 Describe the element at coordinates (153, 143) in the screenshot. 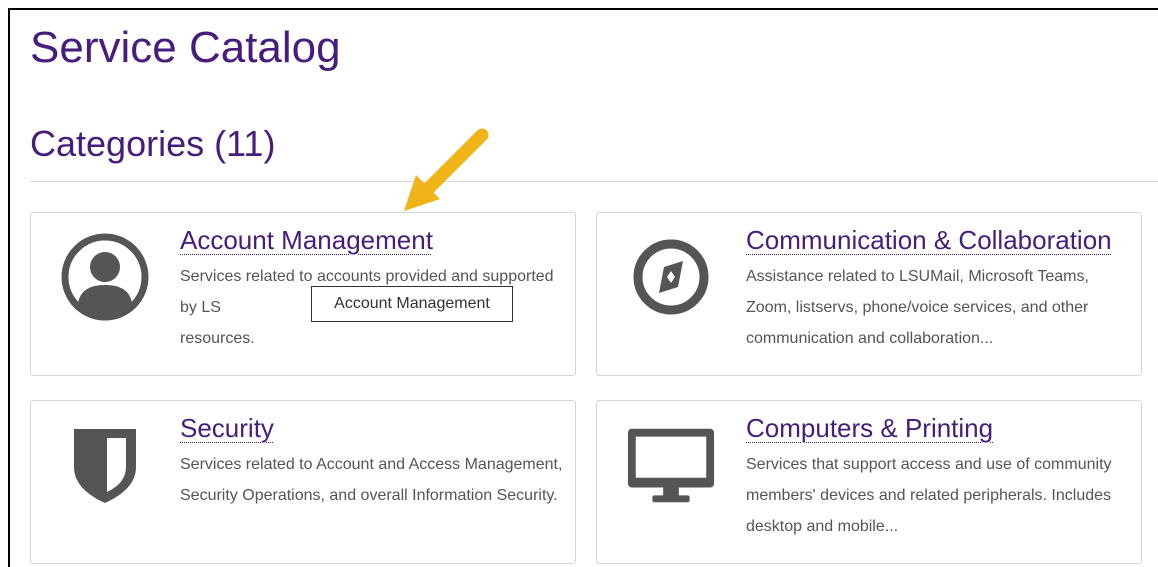

I see `categories-heading: Categories (11)` at that location.